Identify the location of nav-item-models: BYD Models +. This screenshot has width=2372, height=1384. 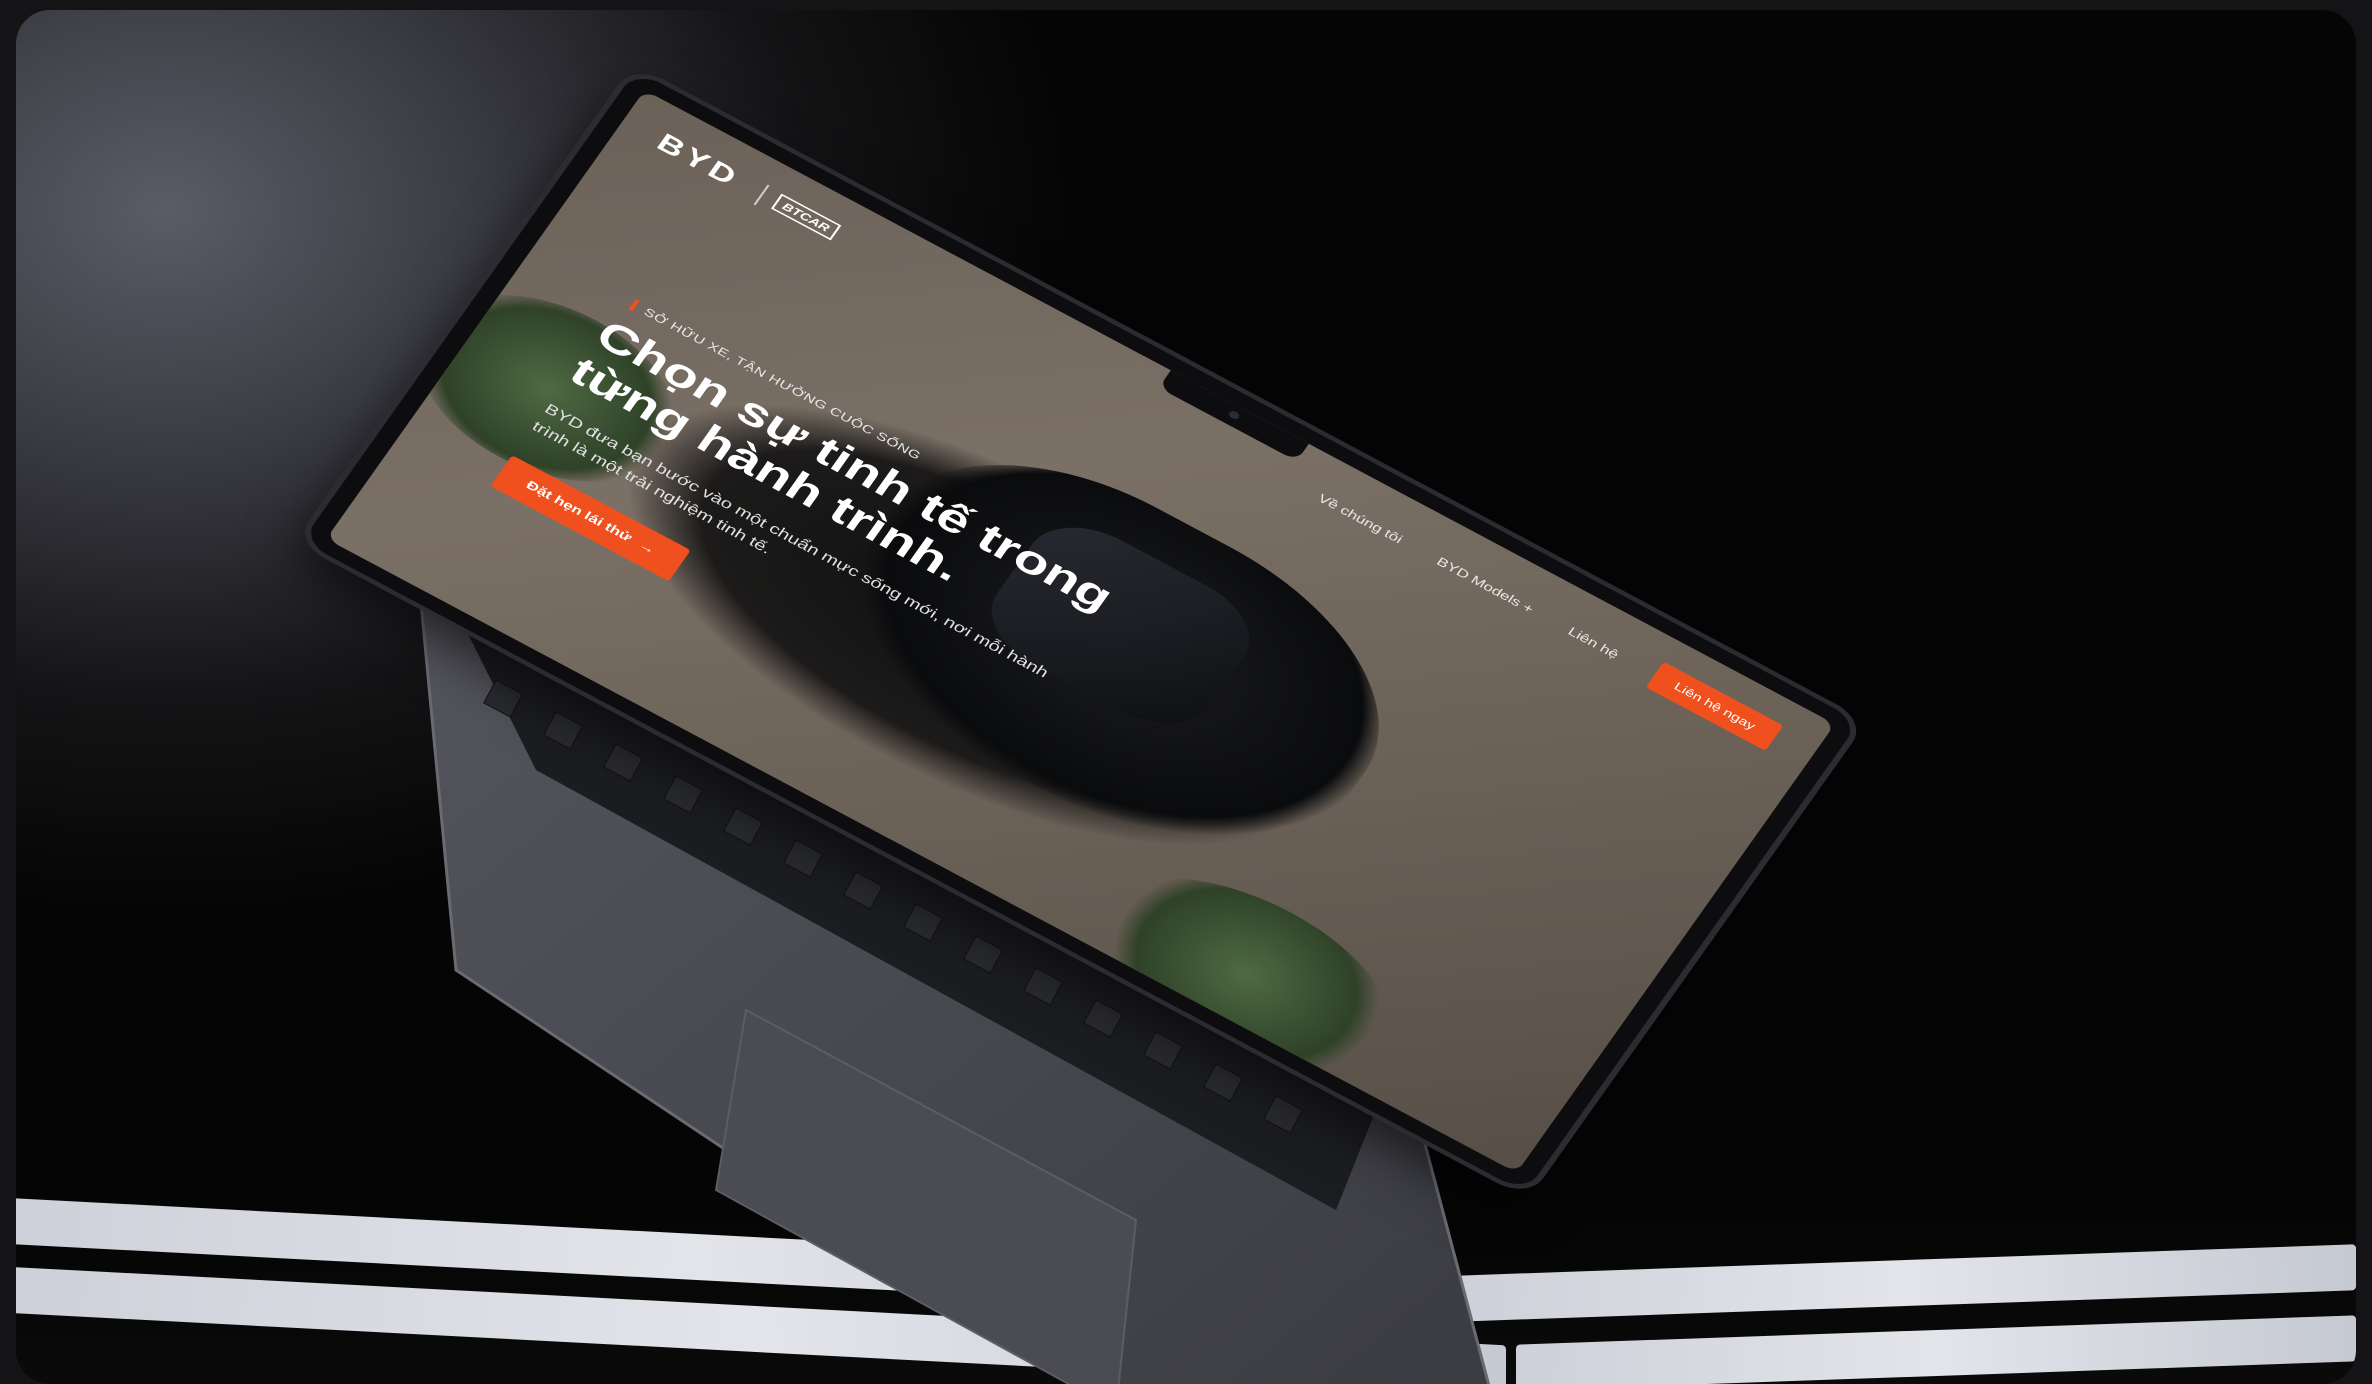
(1484, 585).